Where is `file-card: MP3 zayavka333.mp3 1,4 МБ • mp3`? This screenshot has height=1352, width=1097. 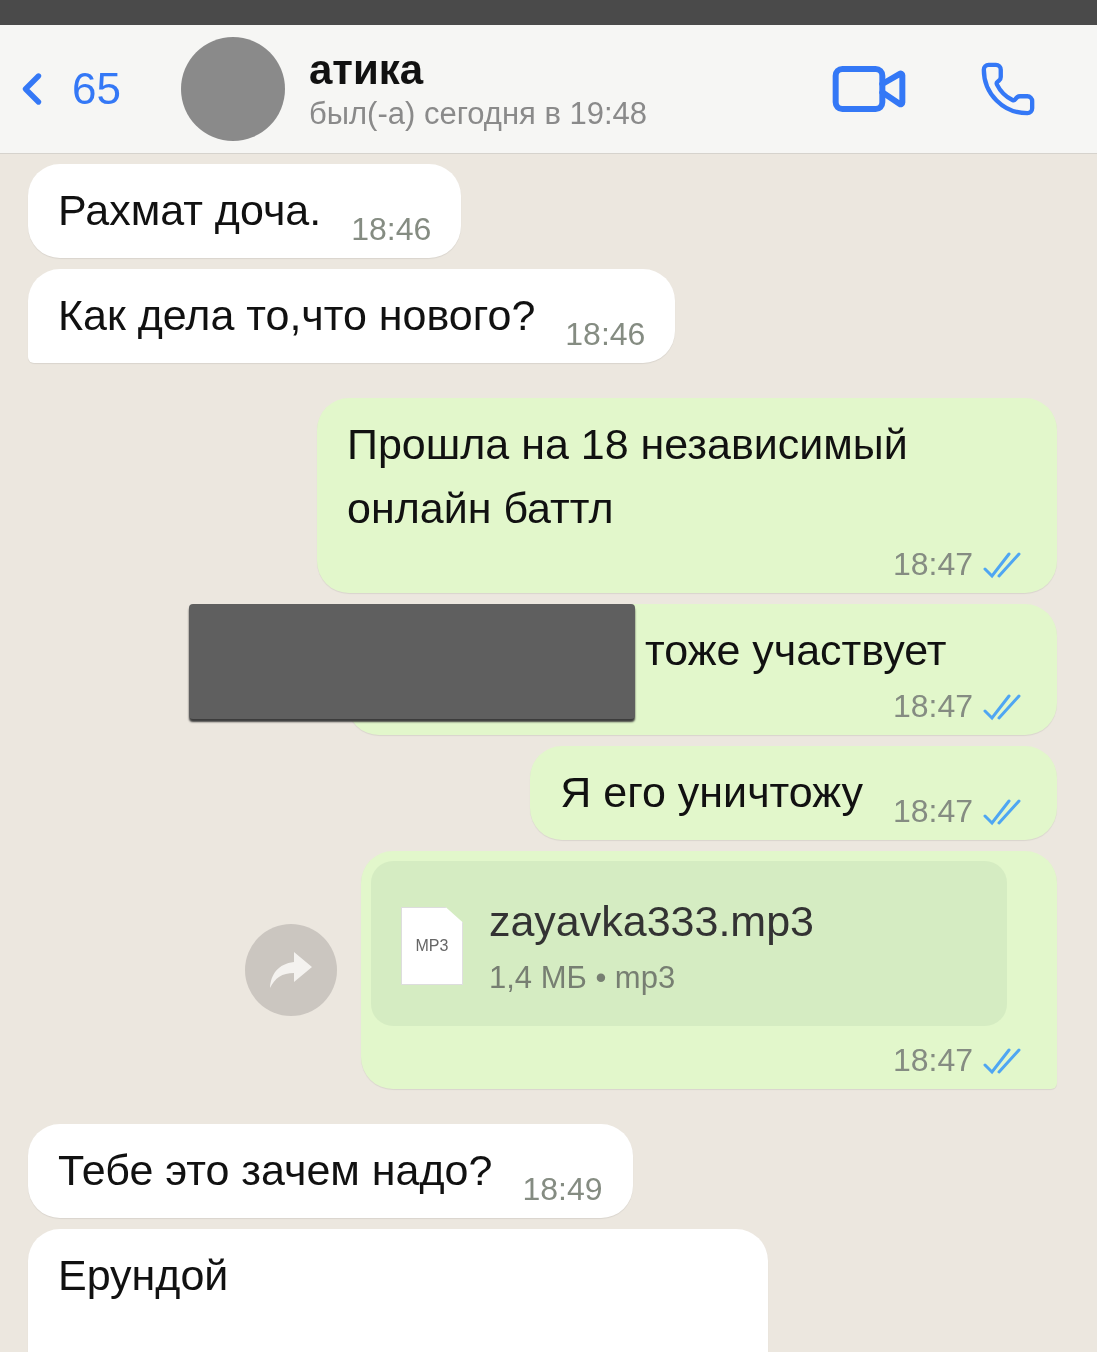 file-card: MP3 zayavka333.mp3 1,4 МБ • mp3 is located at coordinates (688, 943).